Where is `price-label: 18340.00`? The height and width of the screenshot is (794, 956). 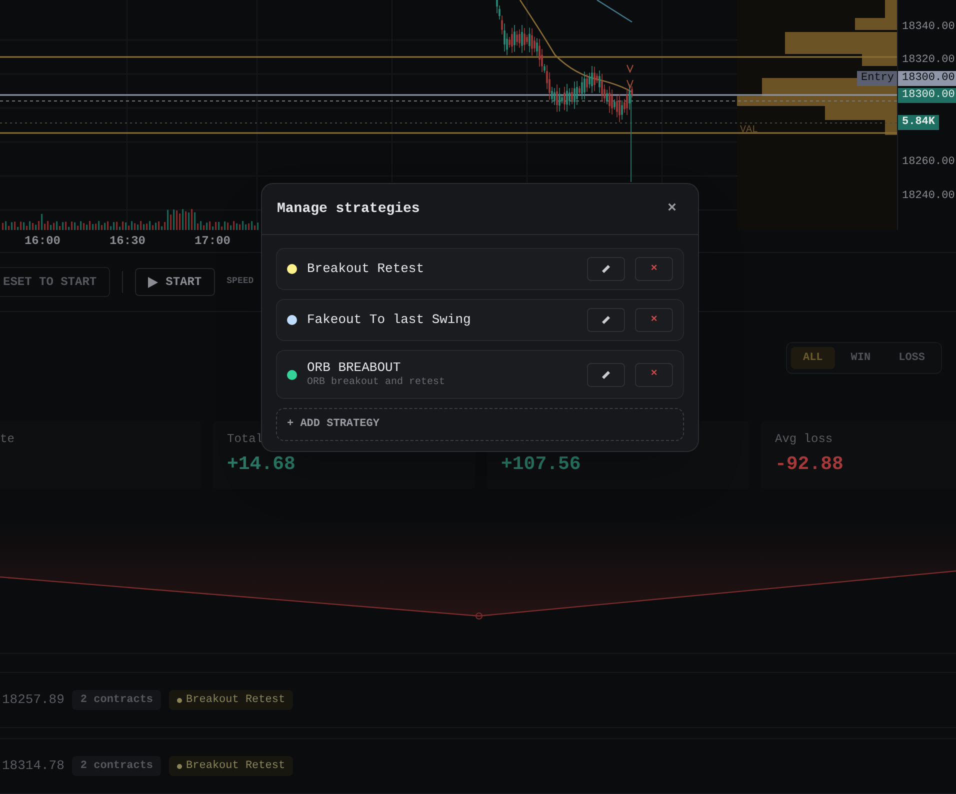 price-label: 18340.00 is located at coordinates (928, 27).